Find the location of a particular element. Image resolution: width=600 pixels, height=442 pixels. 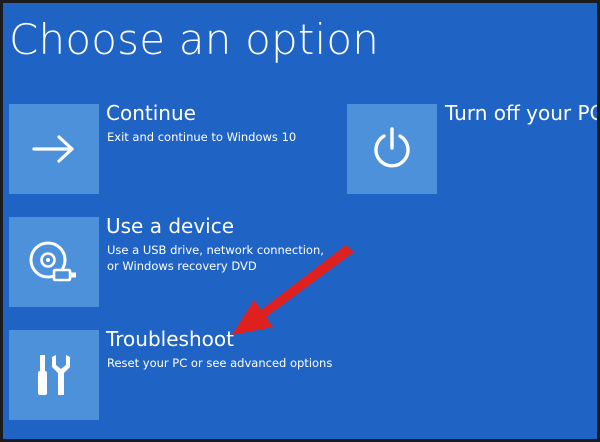

continue-description-line: Exit and continue to Windows 10 is located at coordinates (202, 137).